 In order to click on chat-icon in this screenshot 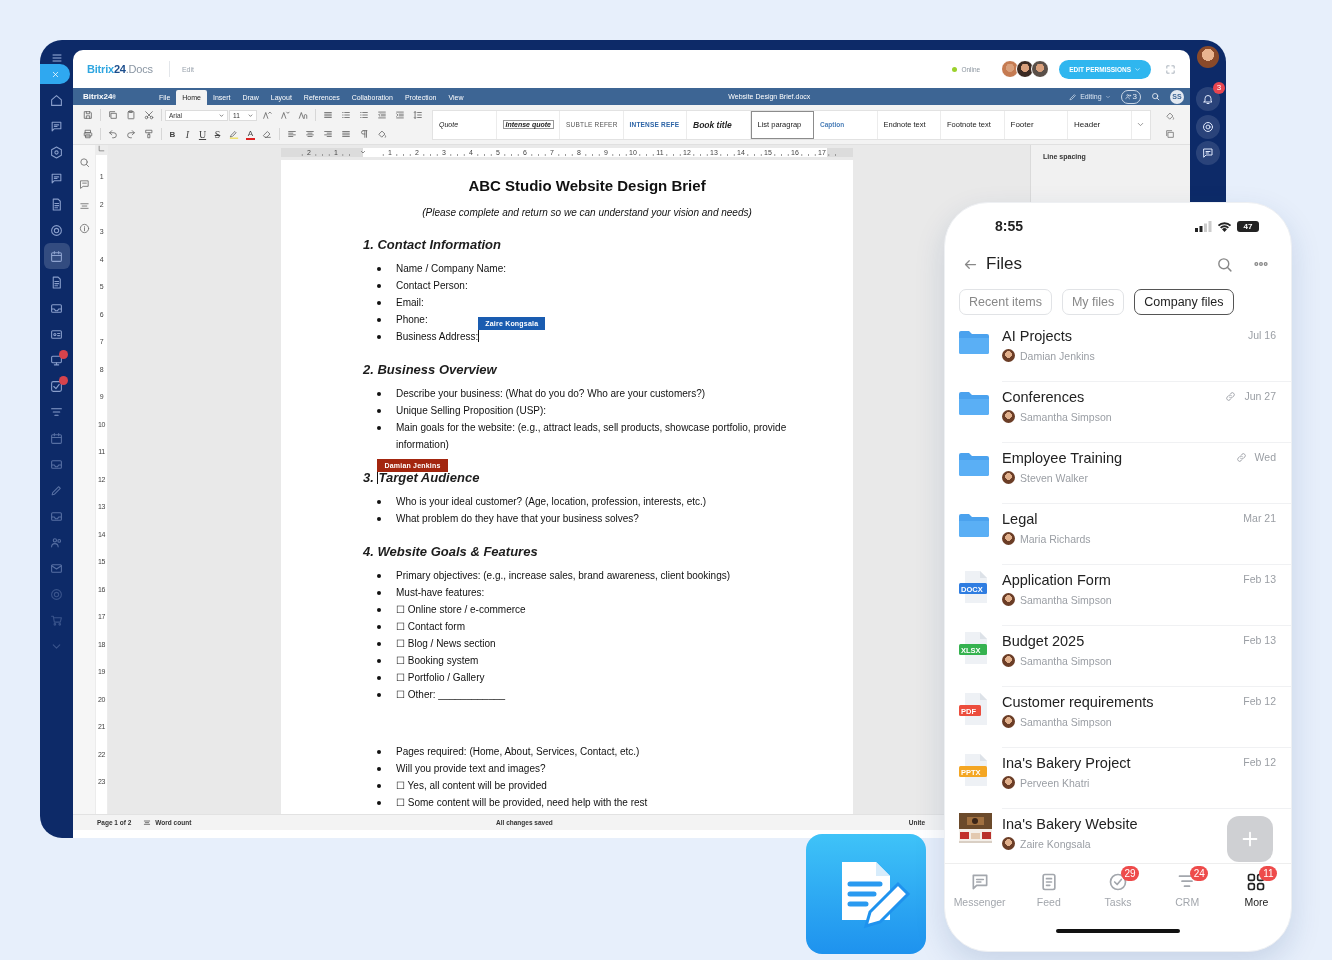, I will do `click(56, 178)`.